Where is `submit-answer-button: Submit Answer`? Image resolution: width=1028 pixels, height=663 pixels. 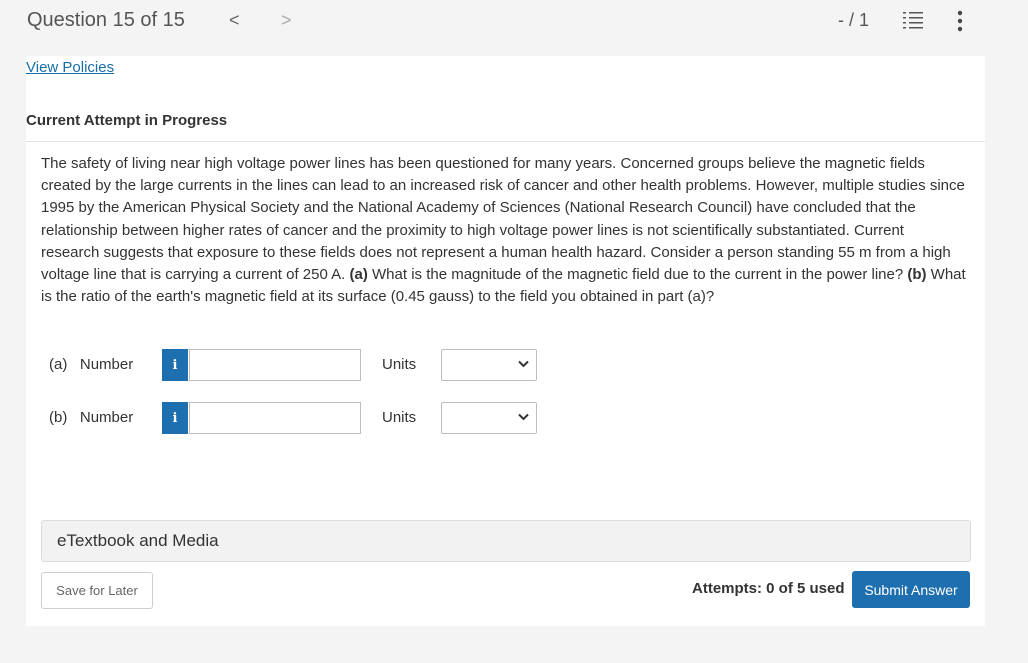 submit-answer-button: Submit Answer is located at coordinates (911, 589).